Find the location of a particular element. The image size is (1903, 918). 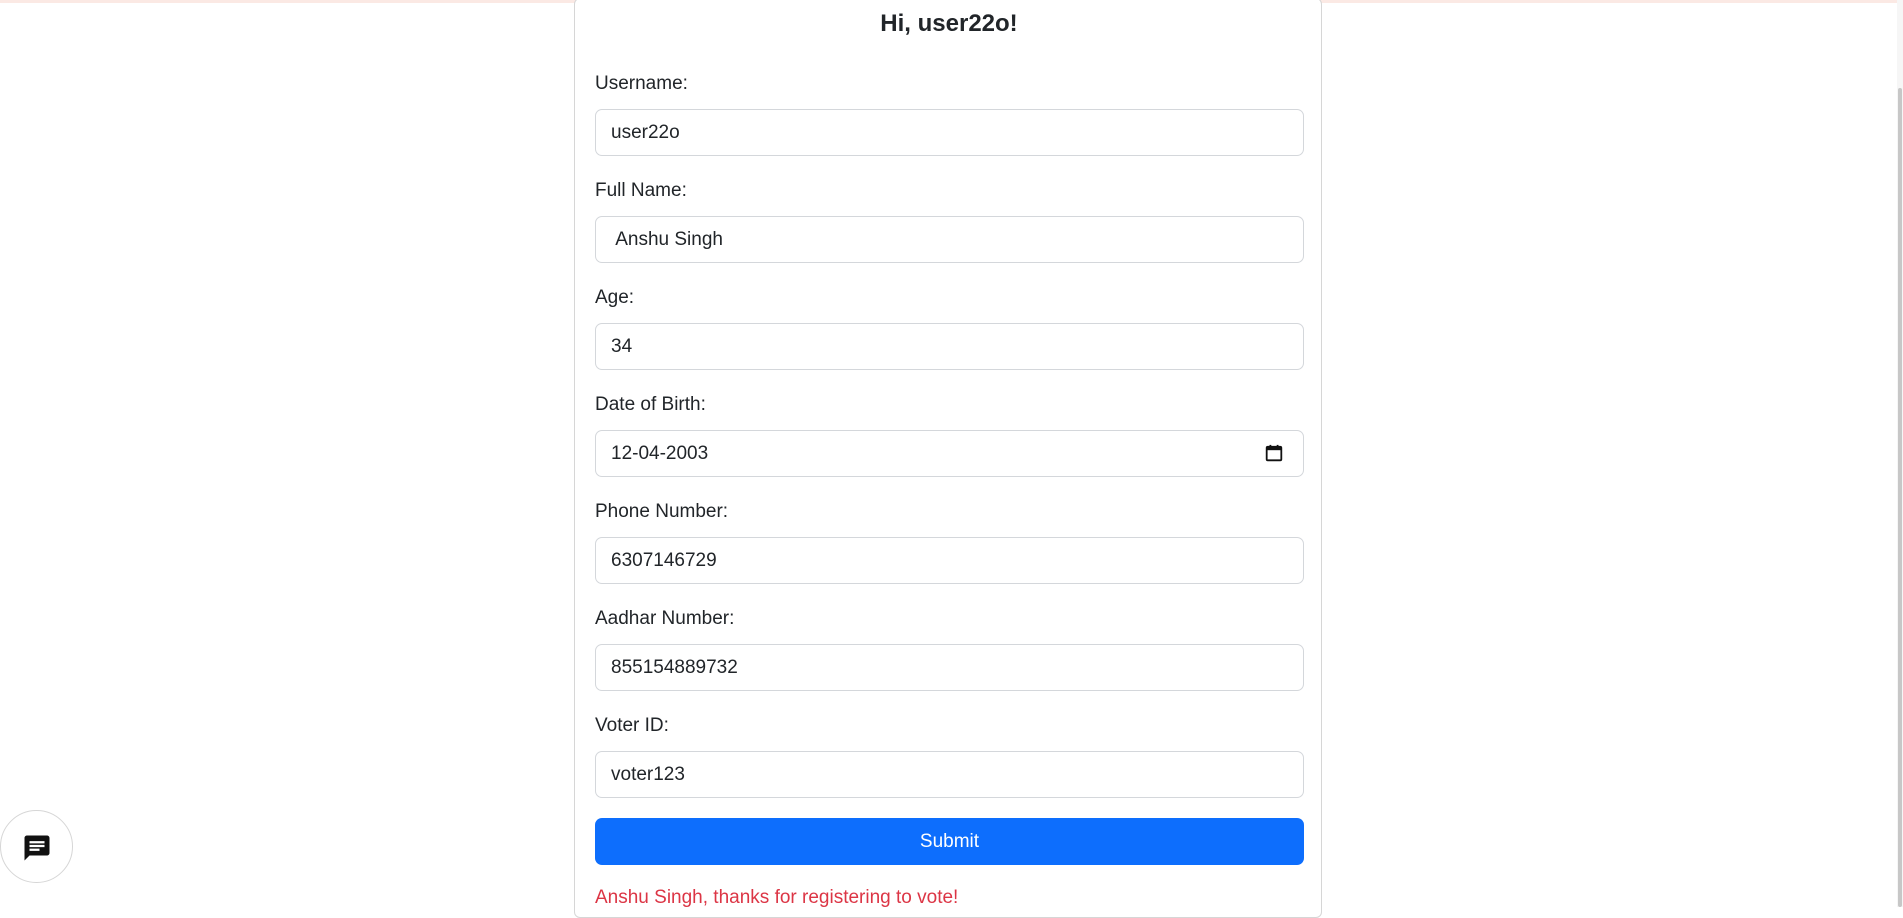

voter-id-input is located at coordinates (949, 774).